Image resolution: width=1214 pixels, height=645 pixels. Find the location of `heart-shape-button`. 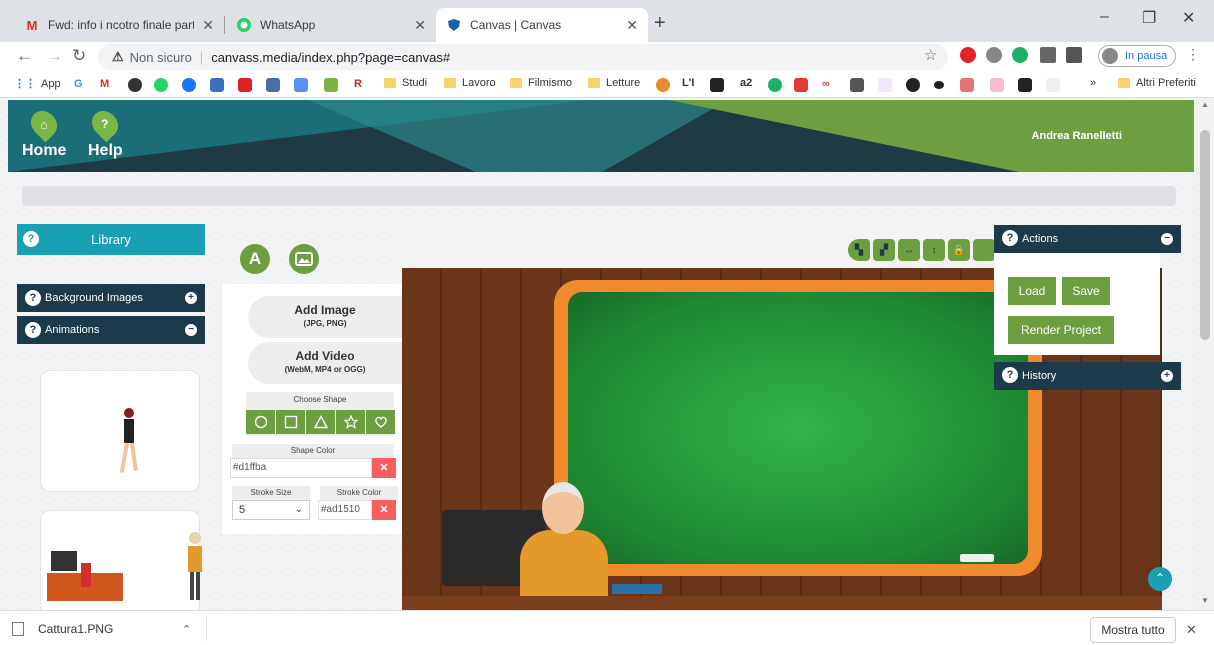

heart-shape-button is located at coordinates (380, 422).